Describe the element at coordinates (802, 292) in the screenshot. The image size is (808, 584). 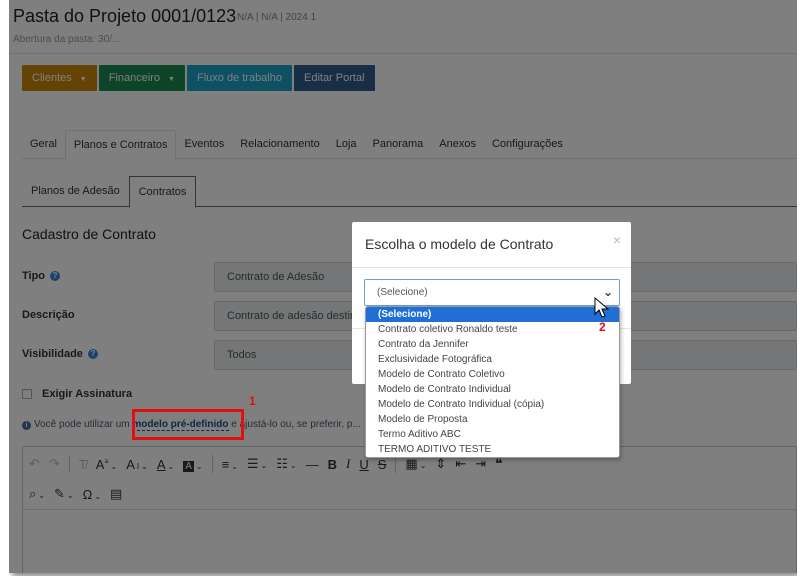
I see `torn-edge-right` at that location.